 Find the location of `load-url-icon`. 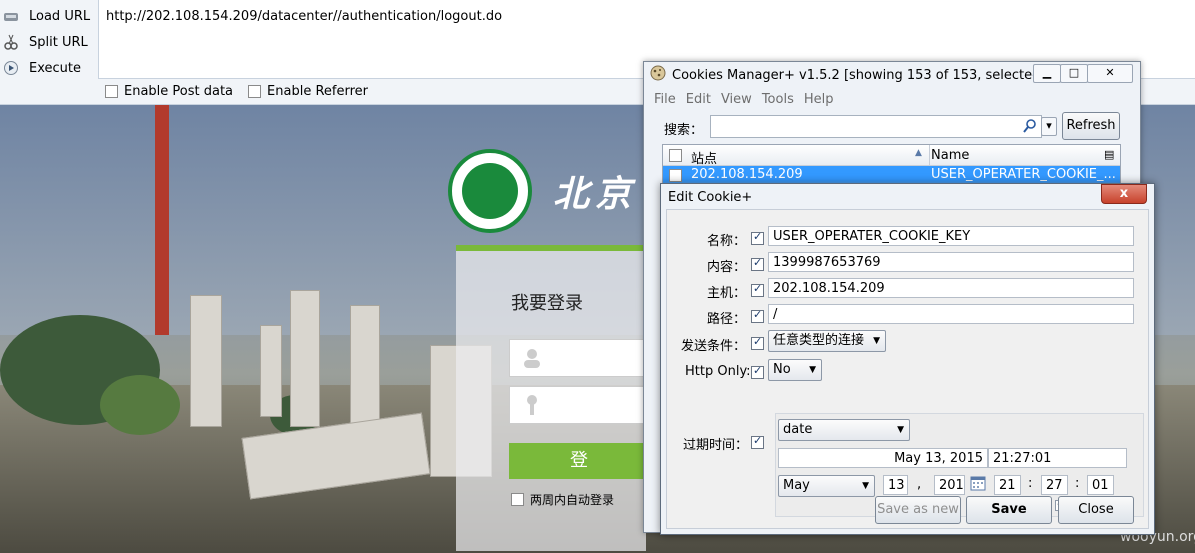

load-url-icon is located at coordinates (11, 16).